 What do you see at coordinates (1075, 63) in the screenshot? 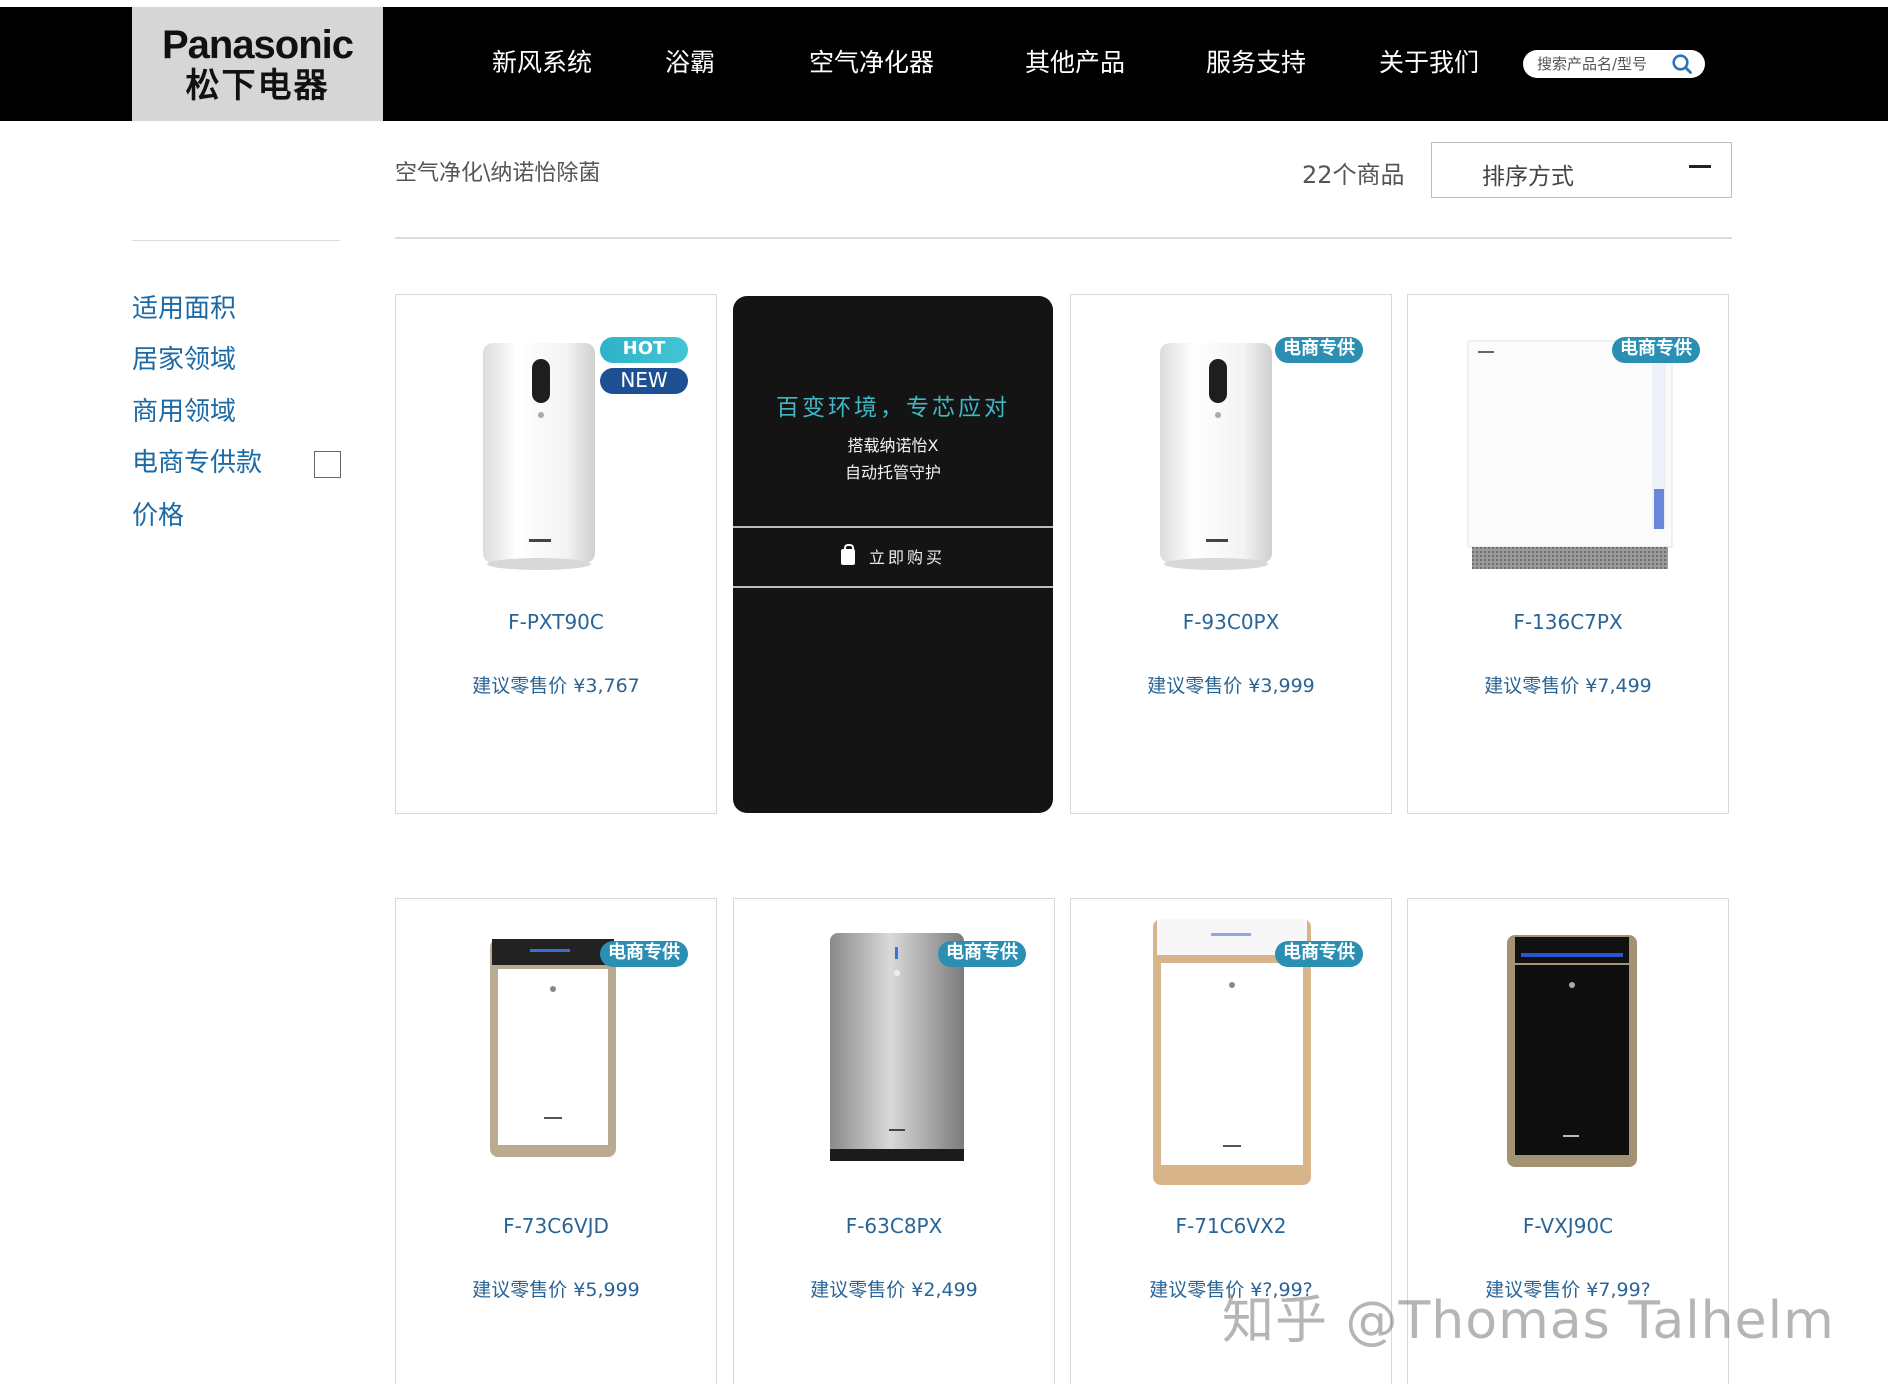
I see `nav-item-other-products: 其他产品` at bounding box center [1075, 63].